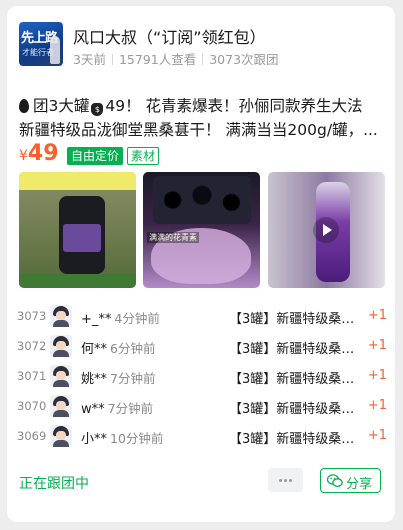  Describe the element at coordinates (95, 156) in the screenshot. I see `custom-price-tag: 自由定价` at that location.